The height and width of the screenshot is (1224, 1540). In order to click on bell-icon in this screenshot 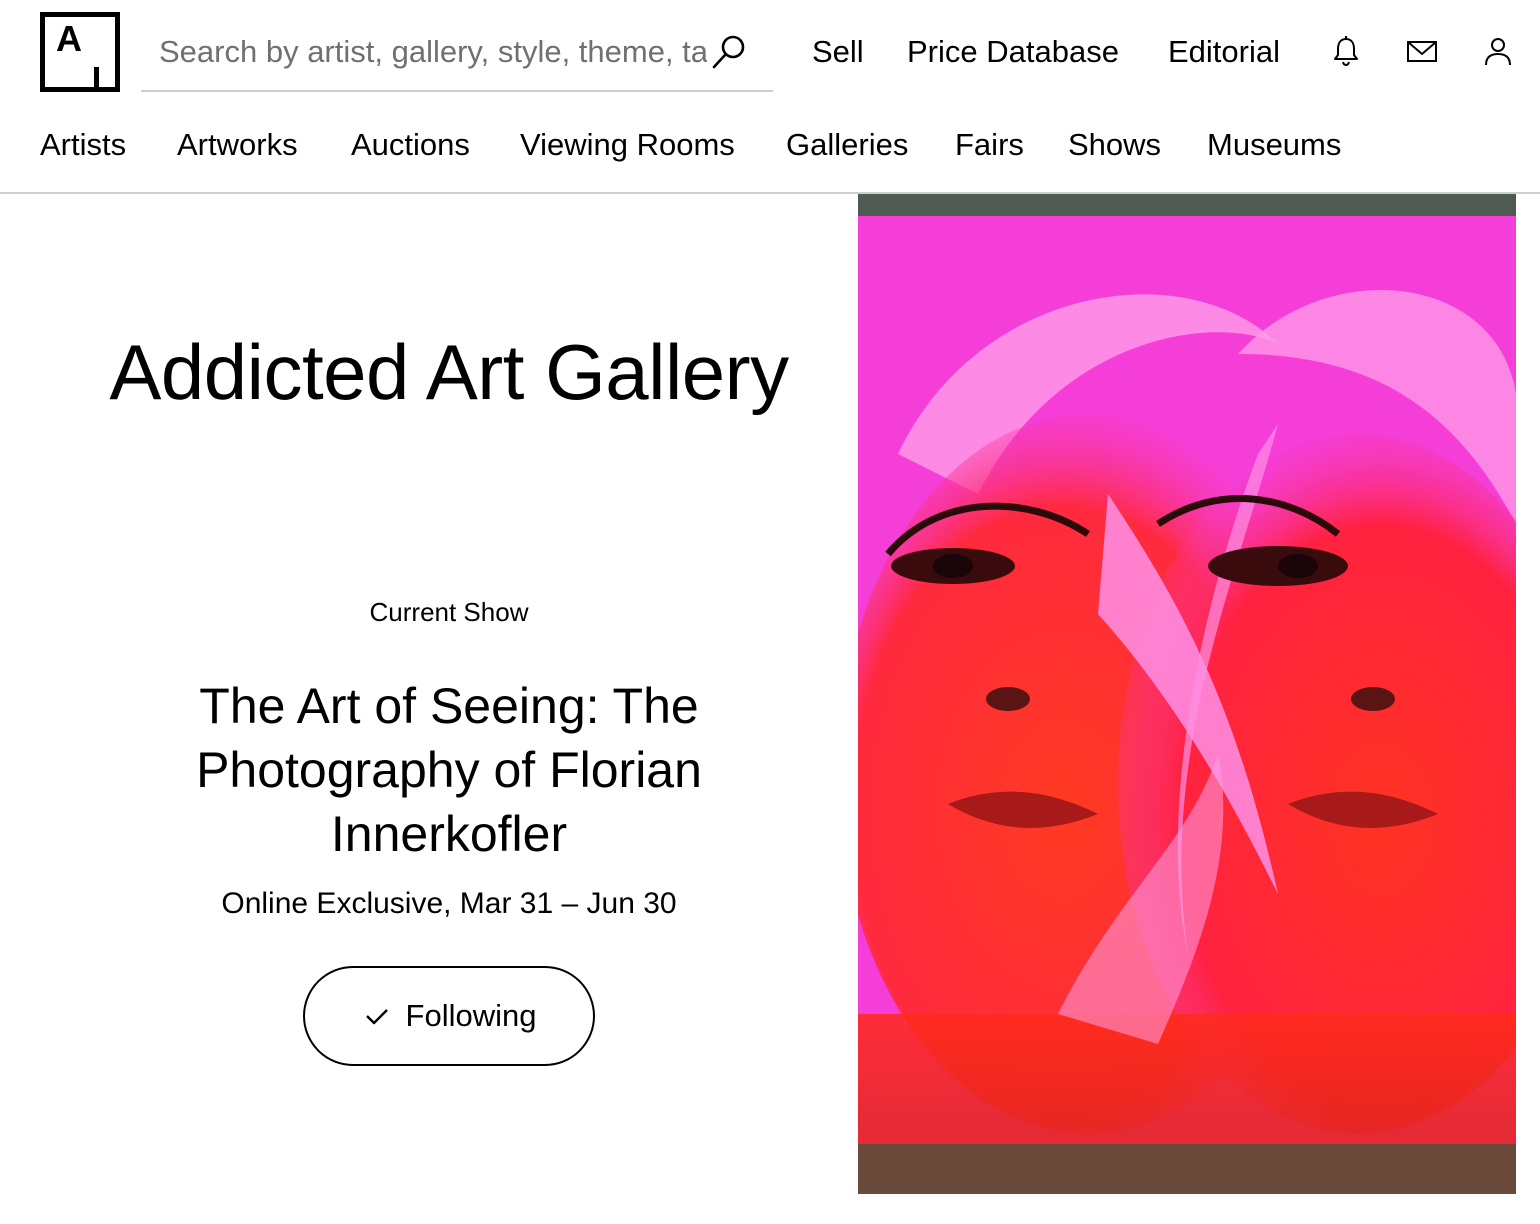, I will do `click(1346, 51)`.